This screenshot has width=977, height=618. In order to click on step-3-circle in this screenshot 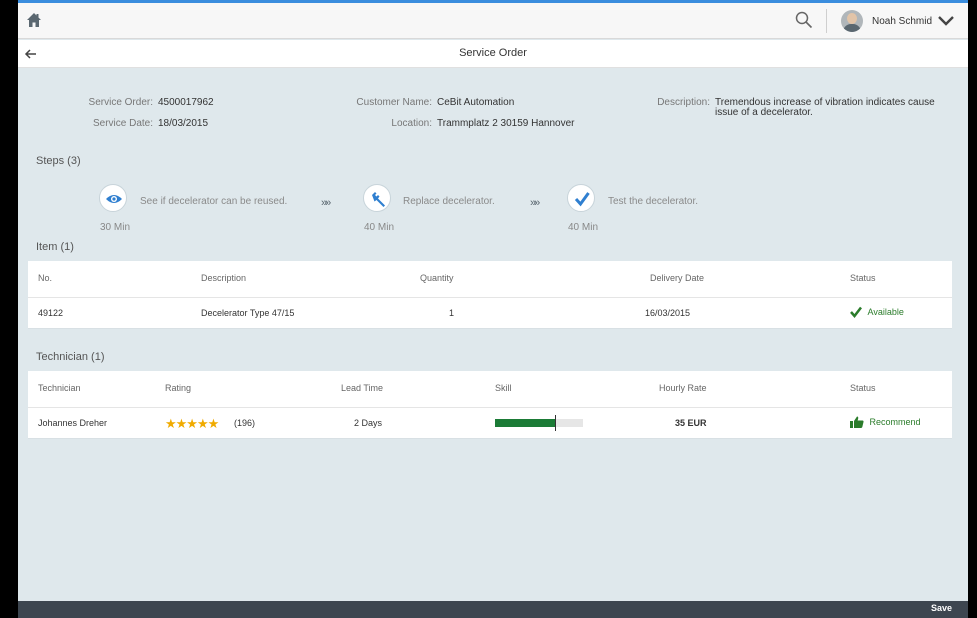, I will do `click(581, 198)`.